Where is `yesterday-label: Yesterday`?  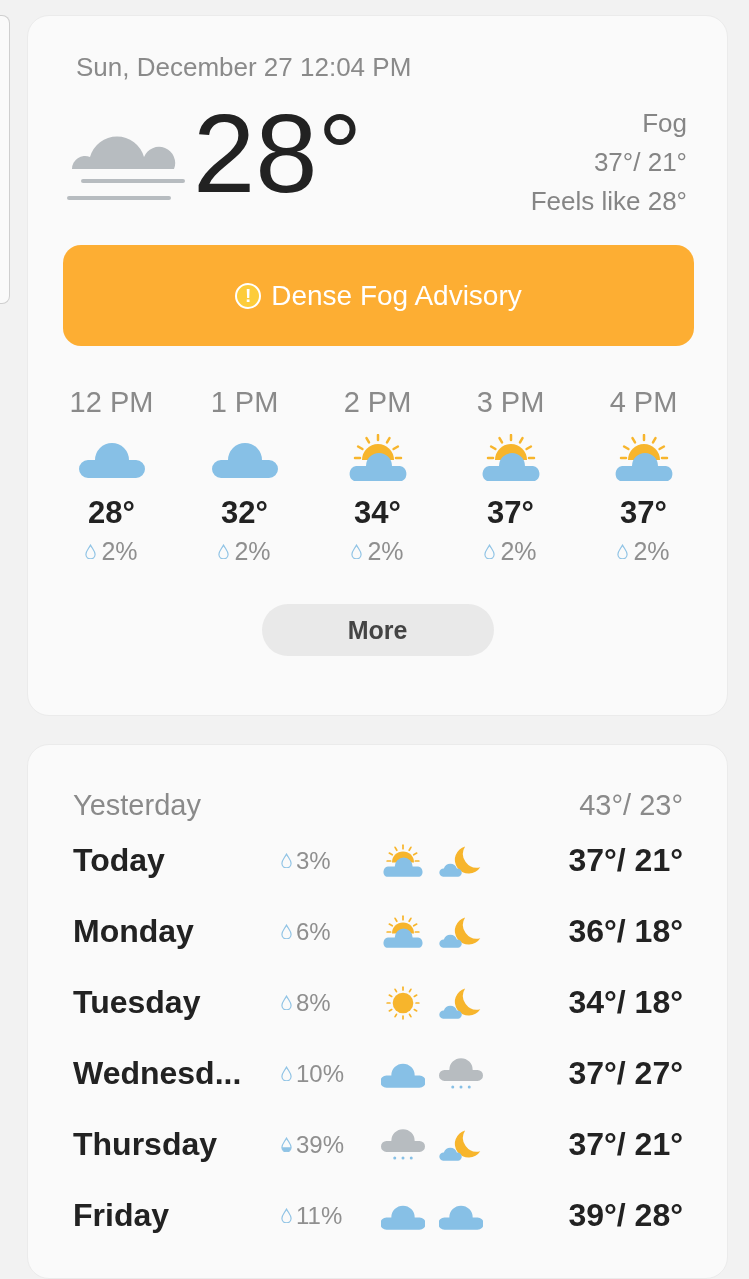 yesterday-label: Yesterday is located at coordinates (137, 806).